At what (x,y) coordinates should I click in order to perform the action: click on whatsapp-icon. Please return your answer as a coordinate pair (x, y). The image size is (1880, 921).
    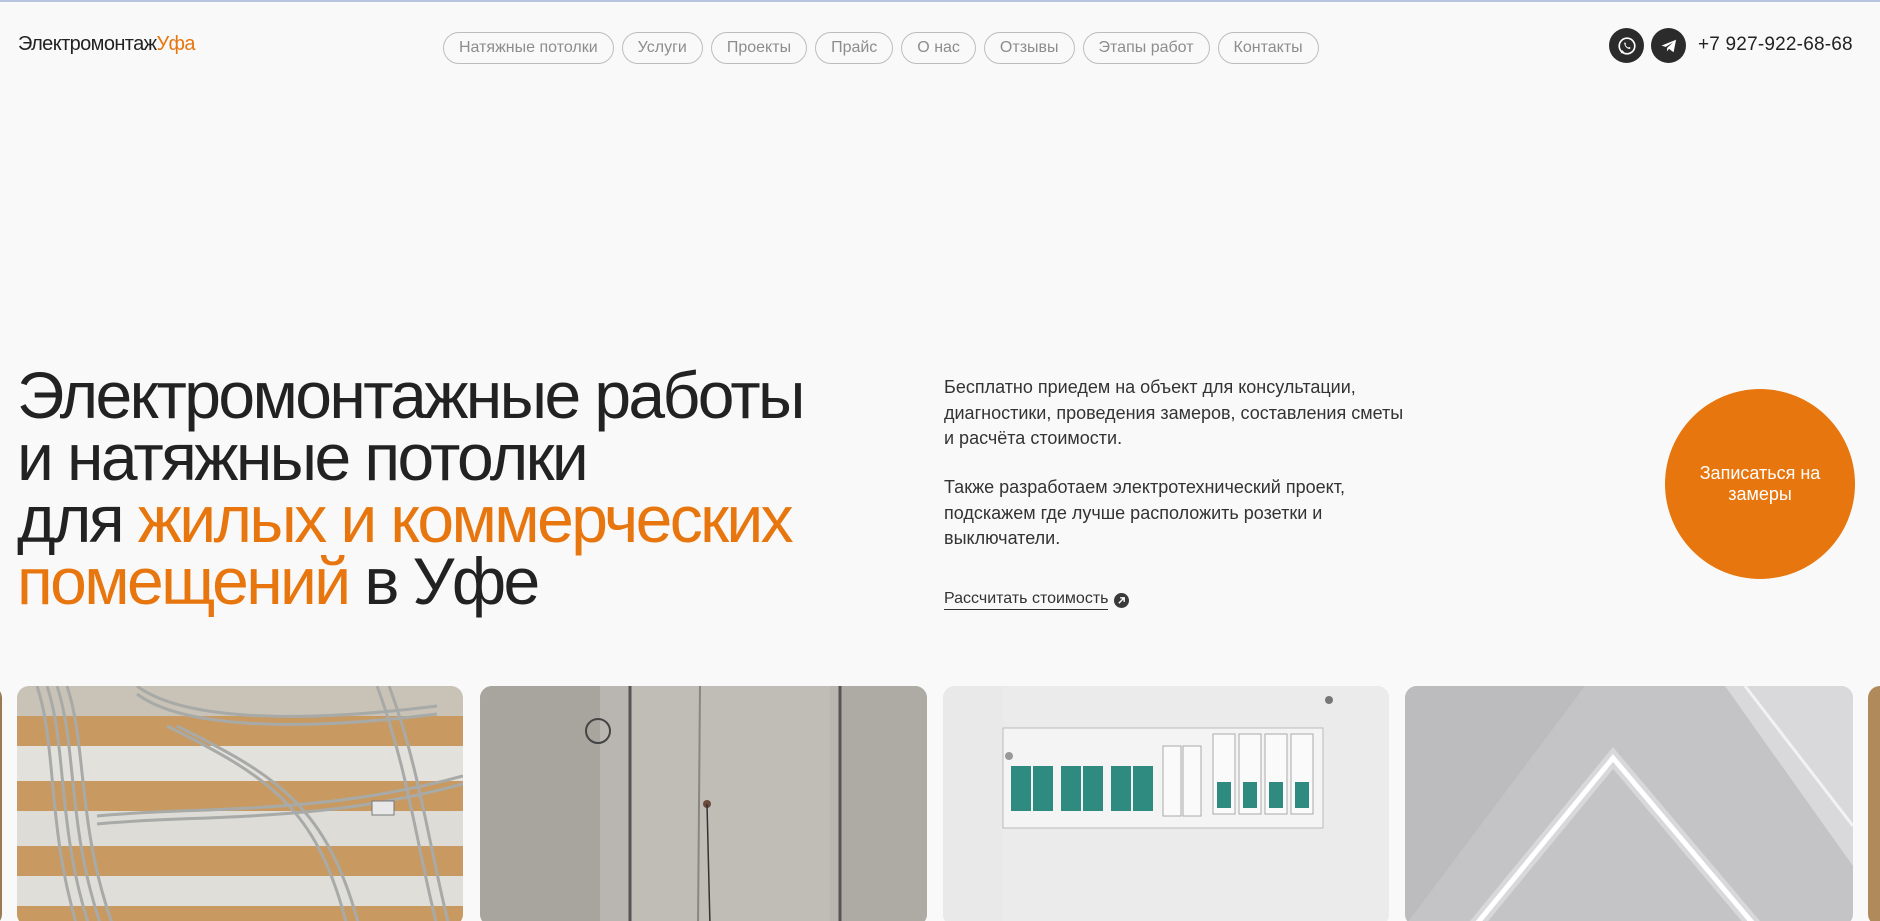
    Looking at the image, I should click on (1626, 45).